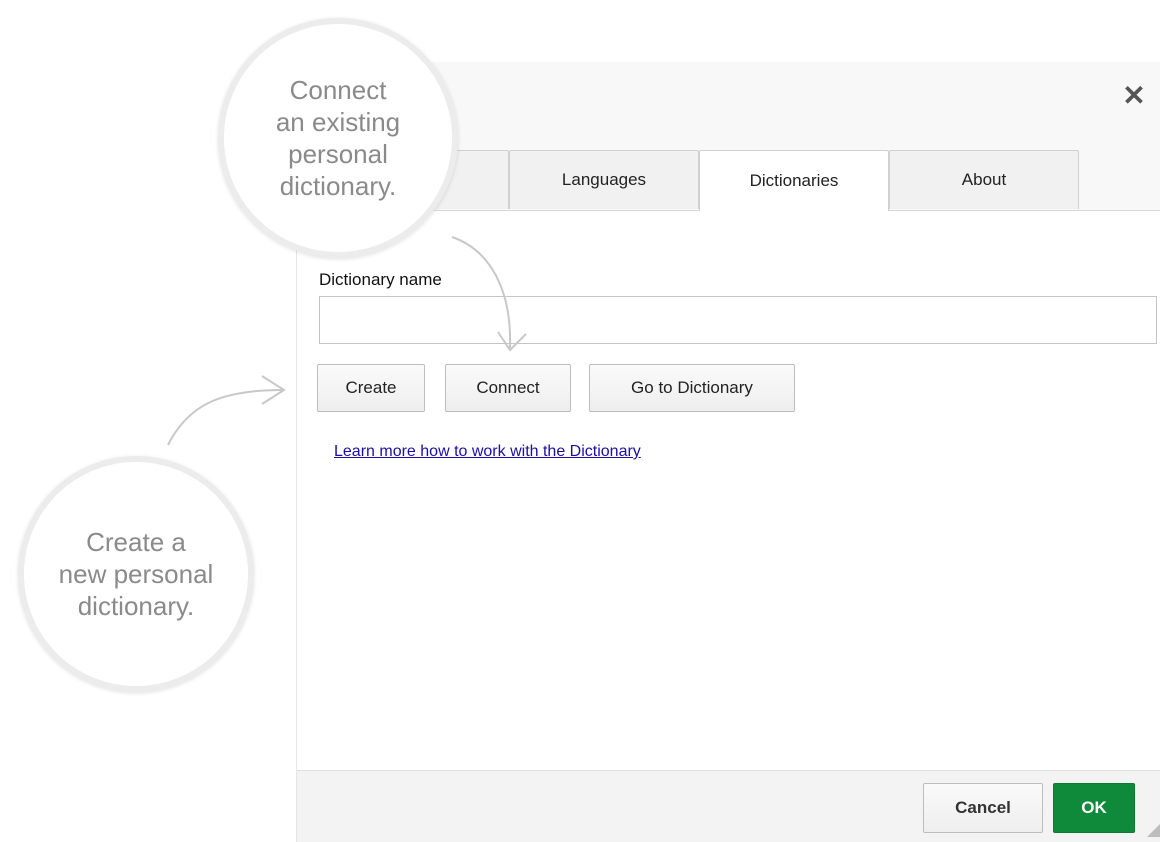  I want to click on tab-languages: Languages, so click(604, 179).